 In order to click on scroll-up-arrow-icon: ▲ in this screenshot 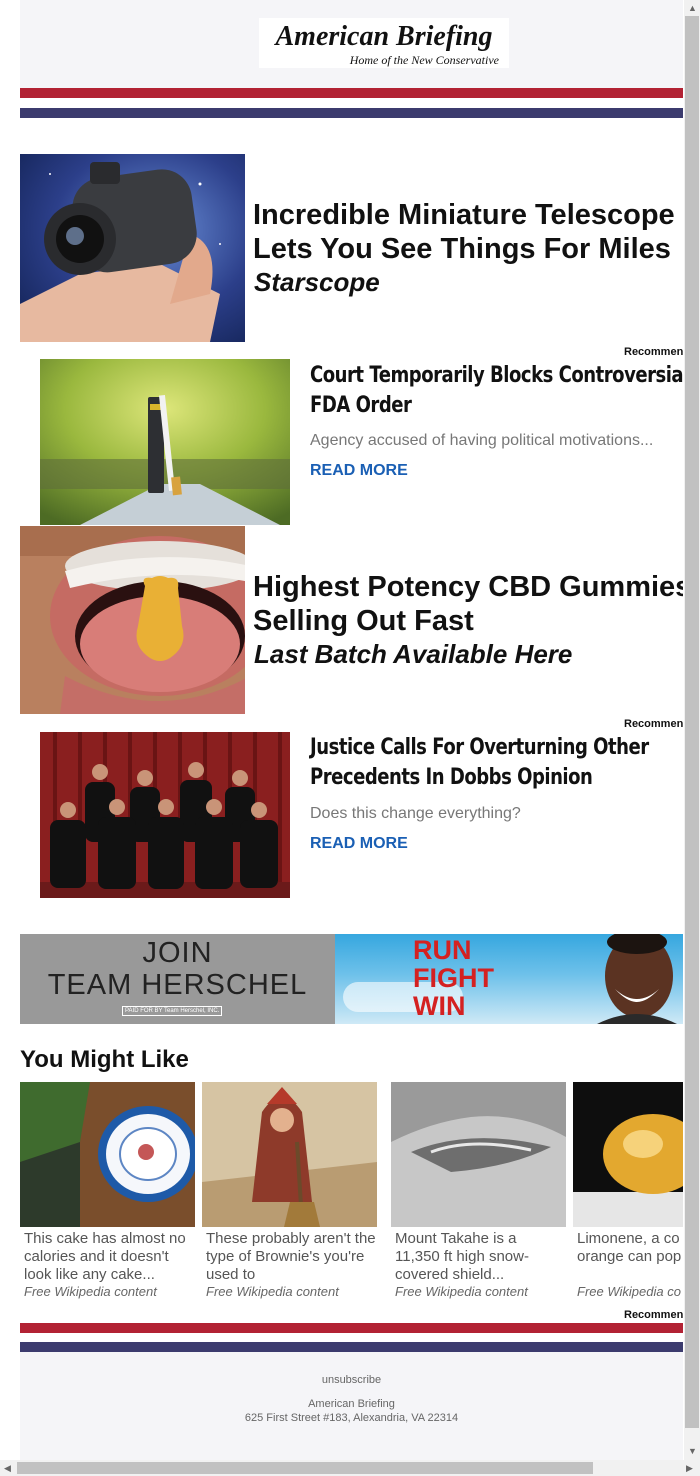, I will do `click(692, 8)`.